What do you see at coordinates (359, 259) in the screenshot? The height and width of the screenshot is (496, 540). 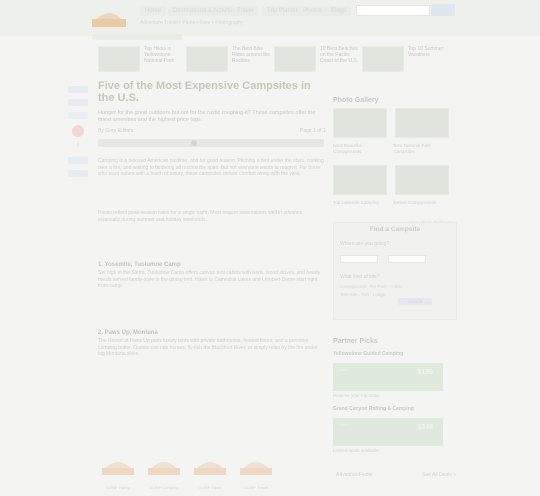 I see `location-select` at bounding box center [359, 259].